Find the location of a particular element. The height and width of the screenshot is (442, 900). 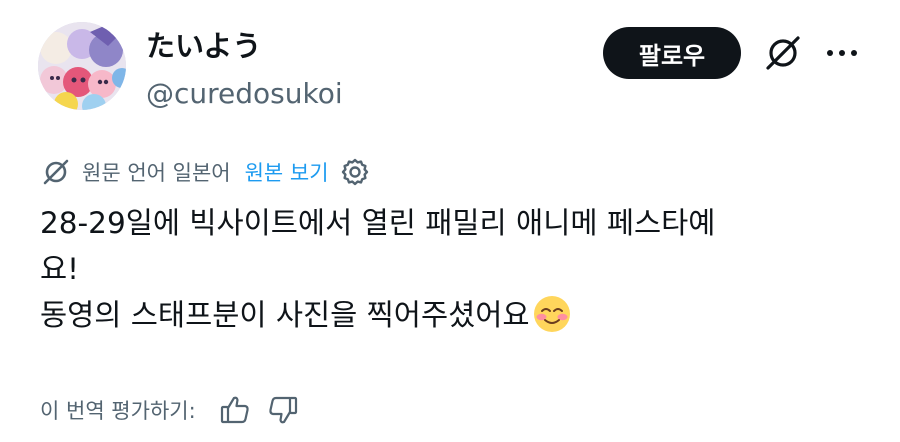

rate-translation-bar: 이 번역 평가하기: is located at coordinates (170, 410).